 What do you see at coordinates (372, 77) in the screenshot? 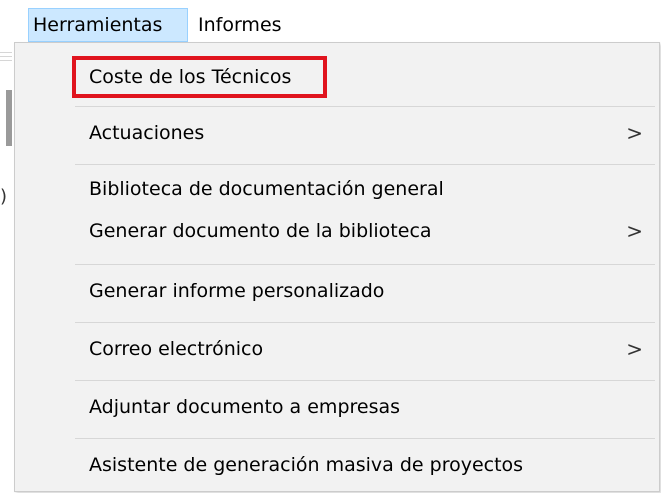
I see `menu-item-coste-tecnicos: Coste de los Técnicos` at bounding box center [372, 77].